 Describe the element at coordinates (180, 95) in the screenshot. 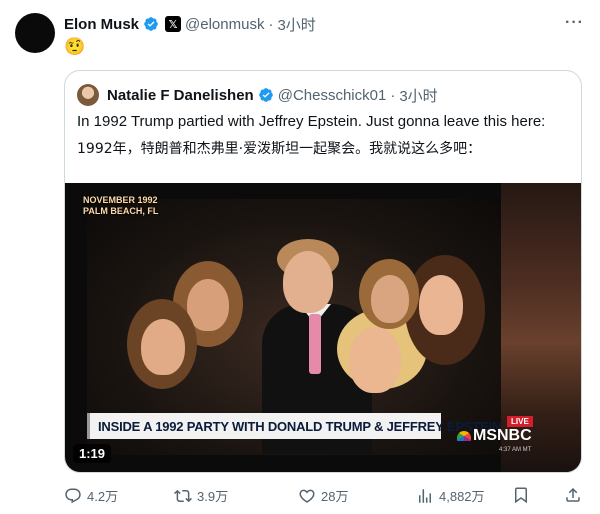

I see `quoted-author-name: Natalie F Danelishen` at that location.